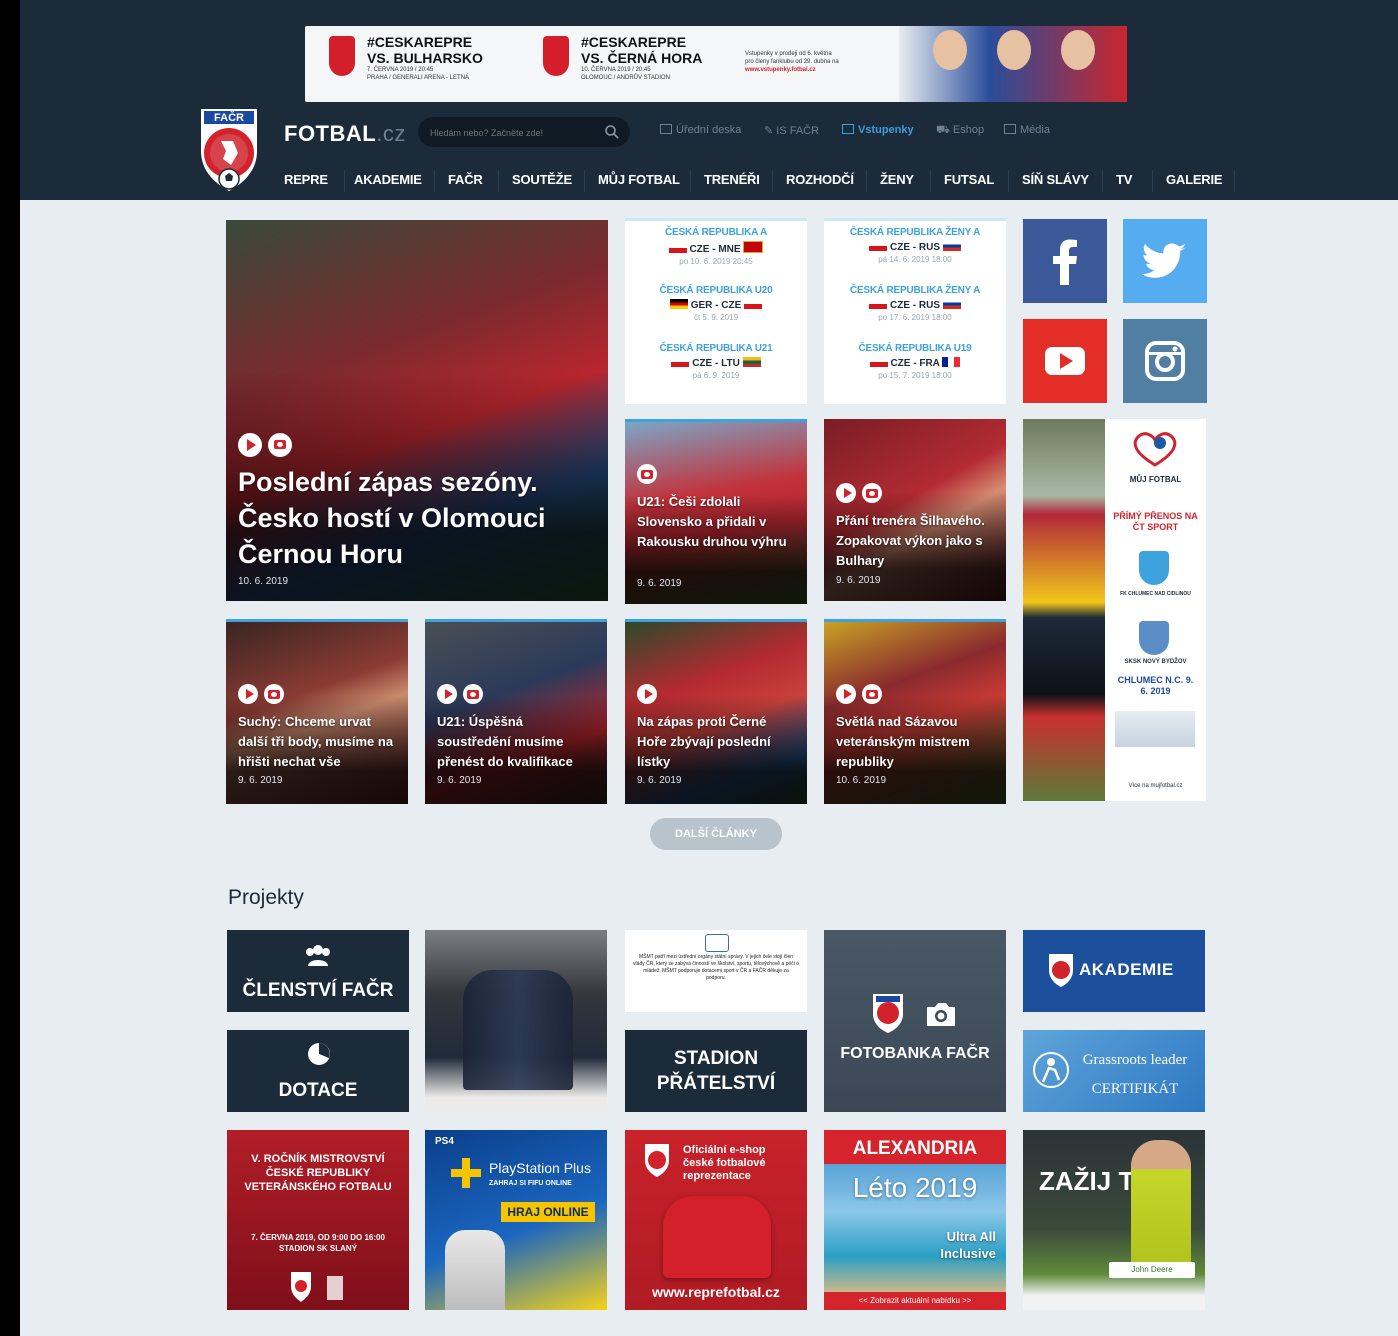 Image resolution: width=1398 pixels, height=1336 pixels. Describe the element at coordinates (1155, 594) in the screenshot. I see `ad-team1: FK CHLUMEC NAD CIDLINOU` at that location.